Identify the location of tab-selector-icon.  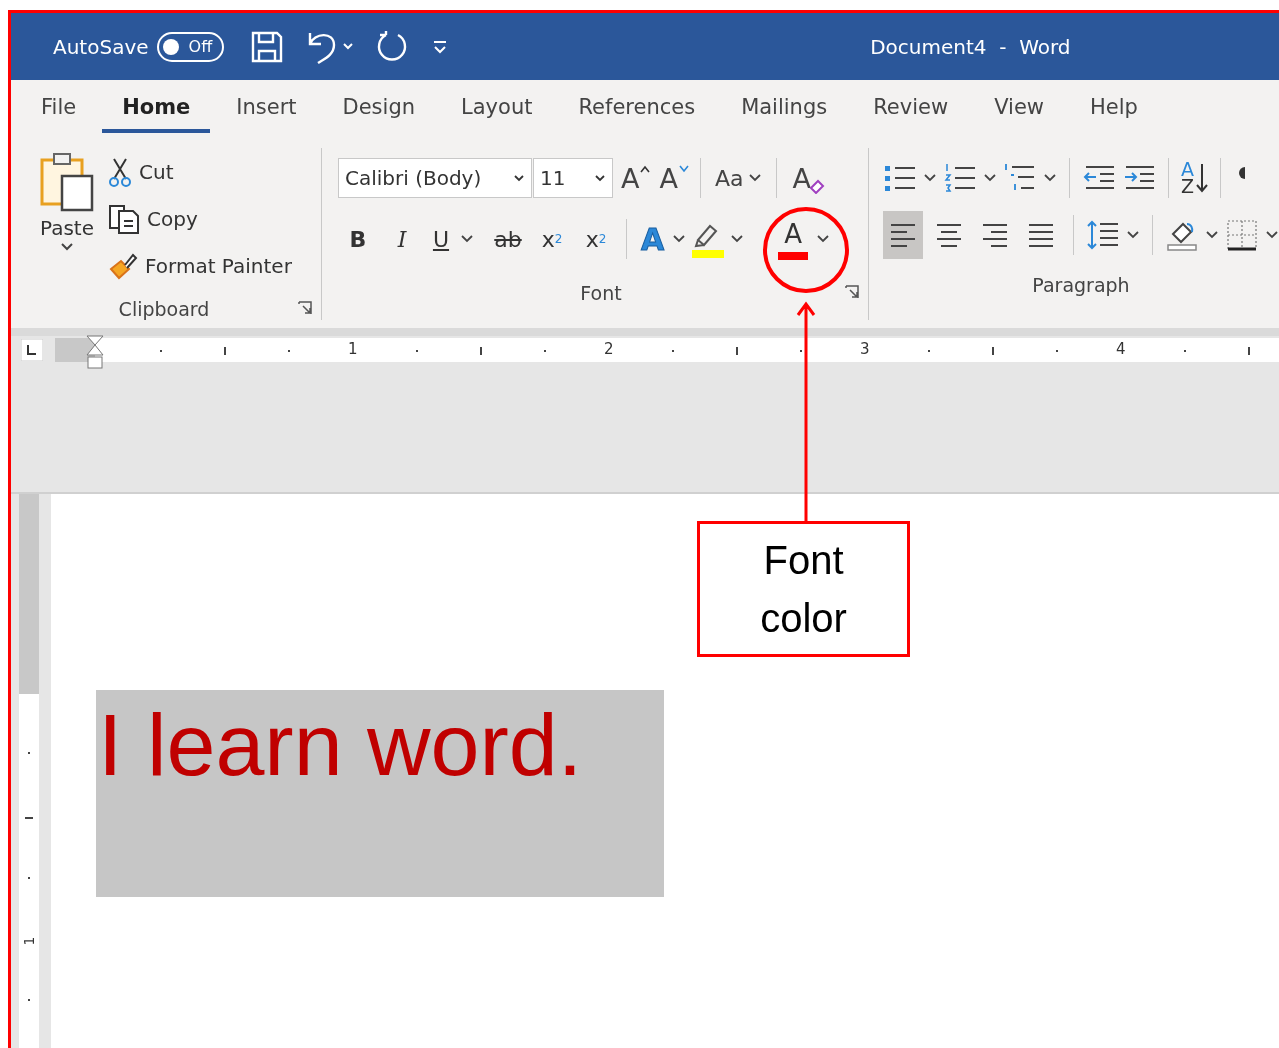
(32, 350).